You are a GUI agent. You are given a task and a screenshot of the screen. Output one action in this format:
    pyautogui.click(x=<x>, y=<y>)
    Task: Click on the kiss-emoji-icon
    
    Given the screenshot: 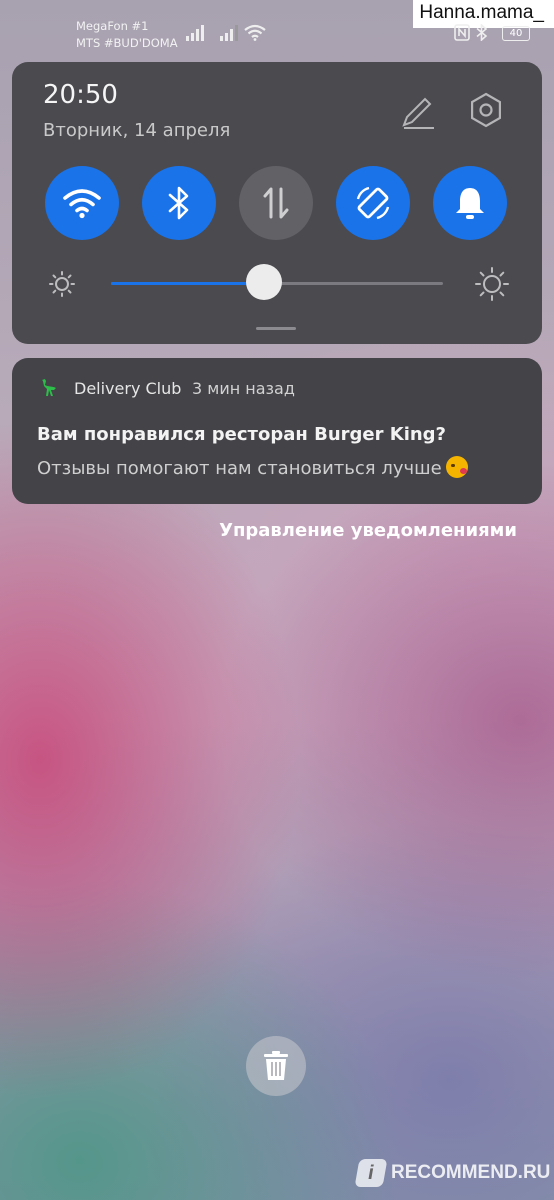 What is the action you would take?
    pyautogui.click(x=456, y=467)
    